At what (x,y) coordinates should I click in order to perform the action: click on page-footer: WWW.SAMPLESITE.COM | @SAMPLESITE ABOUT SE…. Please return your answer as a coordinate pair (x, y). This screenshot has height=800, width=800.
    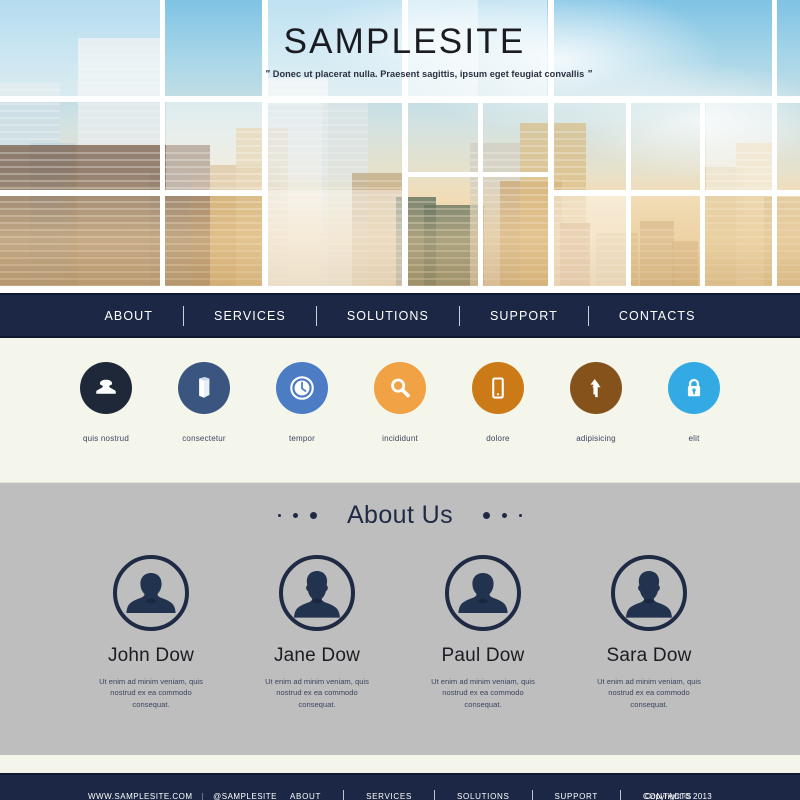
    Looking at the image, I should click on (400, 786).